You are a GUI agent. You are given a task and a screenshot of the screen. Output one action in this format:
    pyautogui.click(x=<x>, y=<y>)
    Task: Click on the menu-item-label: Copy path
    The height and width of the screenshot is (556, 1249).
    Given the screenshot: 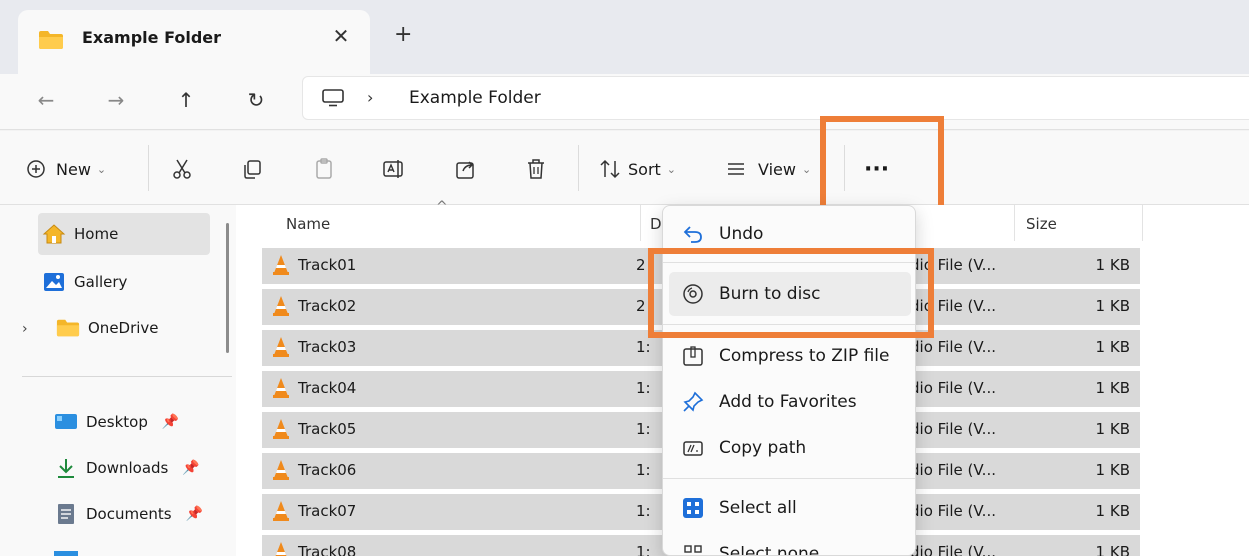 What is the action you would take?
    pyautogui.click(x=763, y=448)
    